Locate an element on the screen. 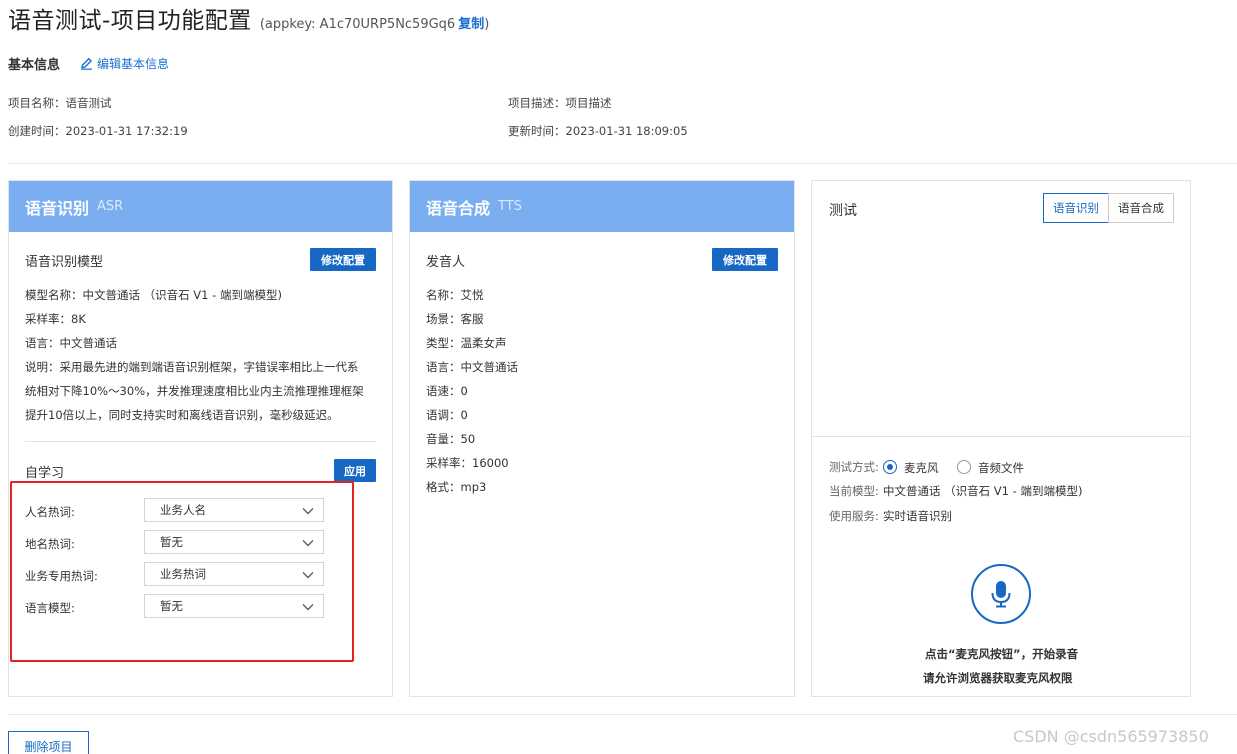 The image size is (1237, 754). test-panel-divider is located at coordinates (1001, 436).